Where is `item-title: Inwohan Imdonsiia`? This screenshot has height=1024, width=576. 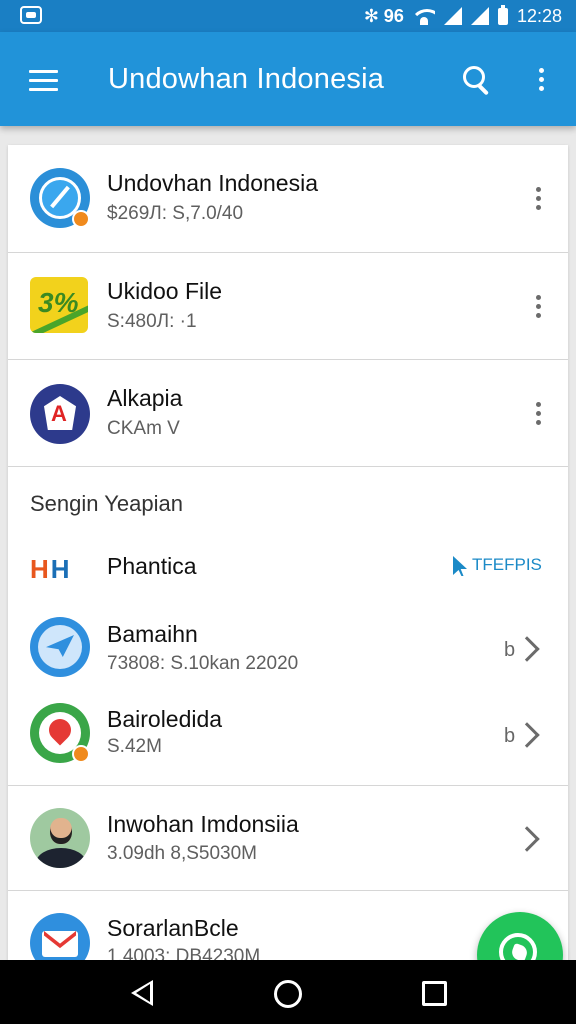
item-title: Inwohan Imdonsiia is located at coordinates (203, 824).